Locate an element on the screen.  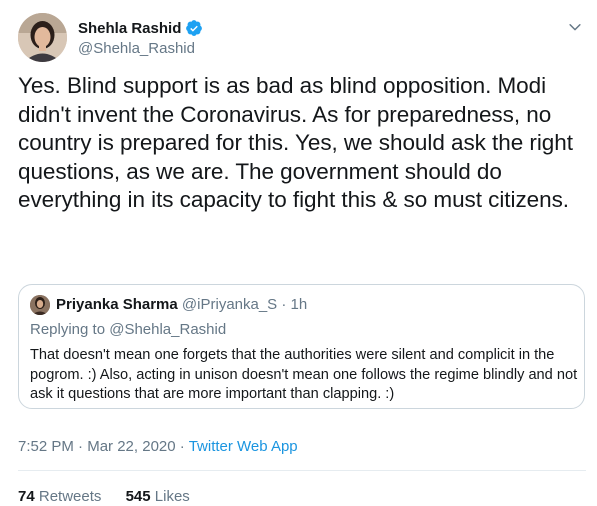
author-name-row: Shehla Rashid is located at coordinates (140, 28).